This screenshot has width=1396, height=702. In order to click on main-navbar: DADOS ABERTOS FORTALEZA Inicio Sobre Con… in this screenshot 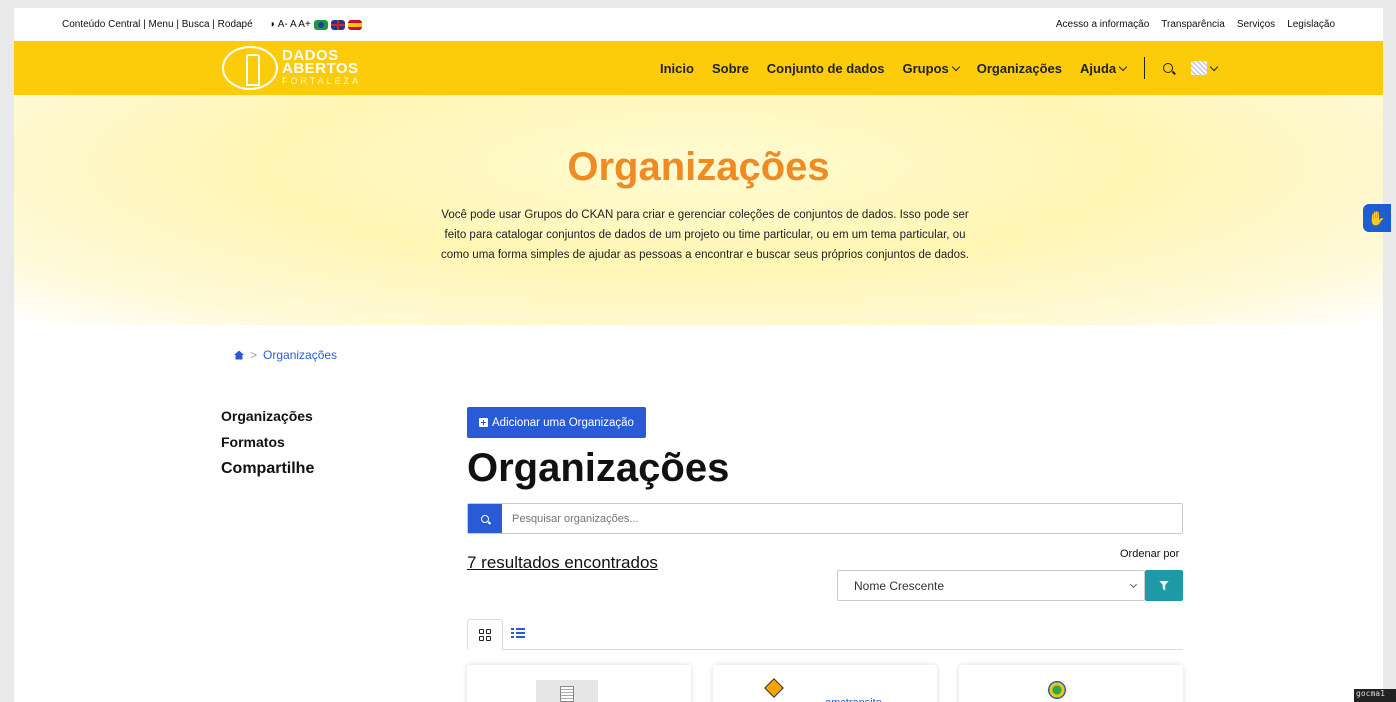, I will do `click(698, 68)`.